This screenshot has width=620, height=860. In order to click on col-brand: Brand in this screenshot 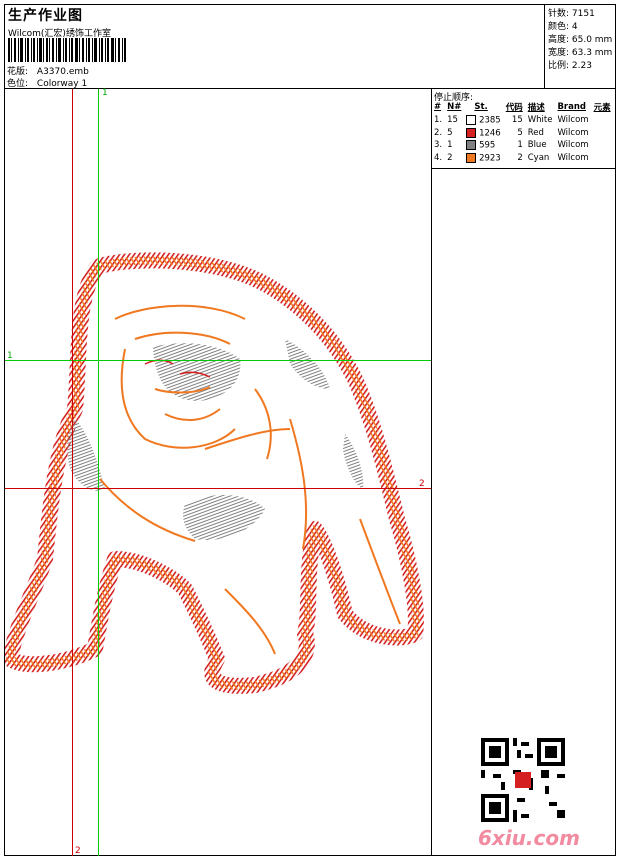, I will do `click(571, 107)`.